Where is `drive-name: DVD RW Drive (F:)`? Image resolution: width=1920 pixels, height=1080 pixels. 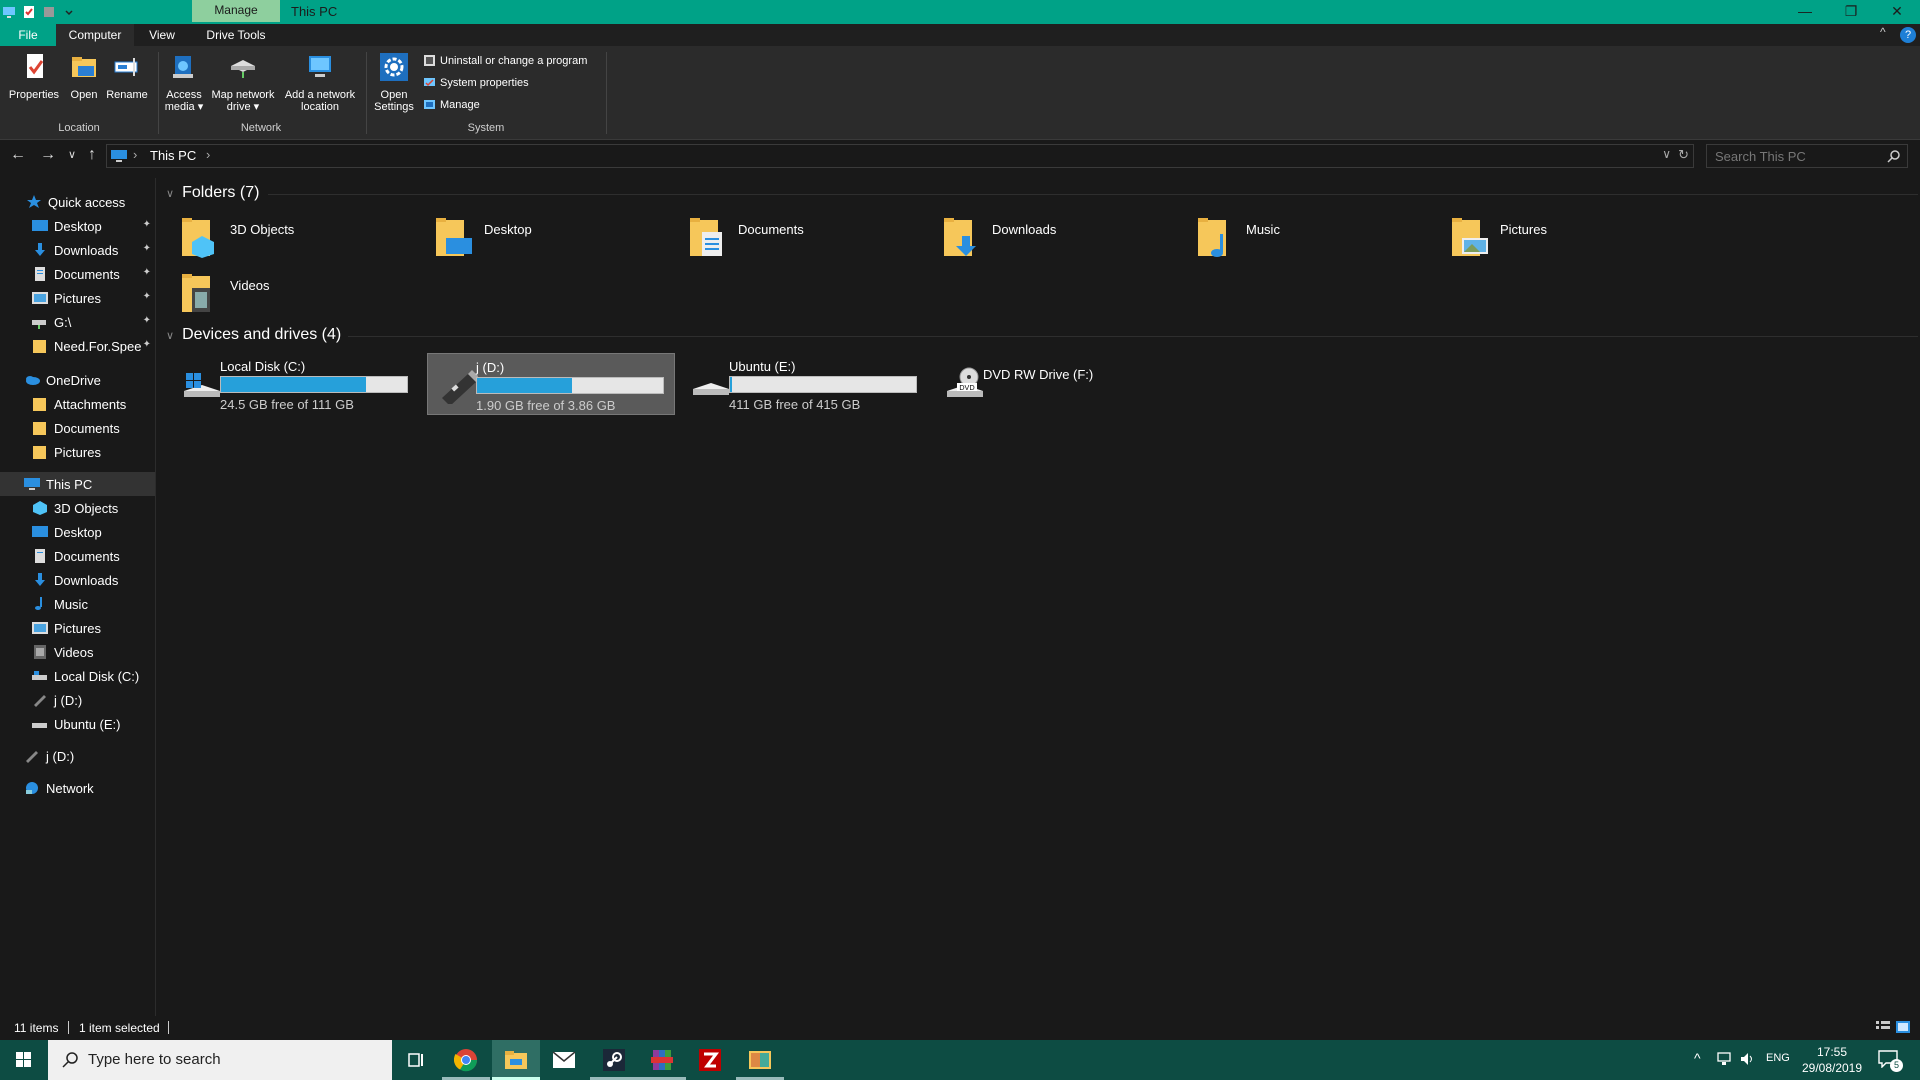 drive-name: DVD RW Drive (F:) is located at coordinates (1038, 374).